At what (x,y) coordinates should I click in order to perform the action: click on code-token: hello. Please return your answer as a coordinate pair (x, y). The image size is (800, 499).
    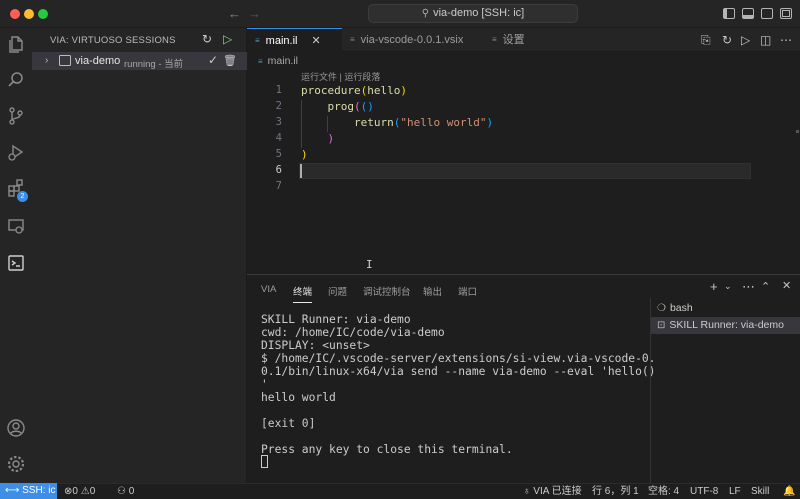
    Looking at the image, I should click on (384, 90).